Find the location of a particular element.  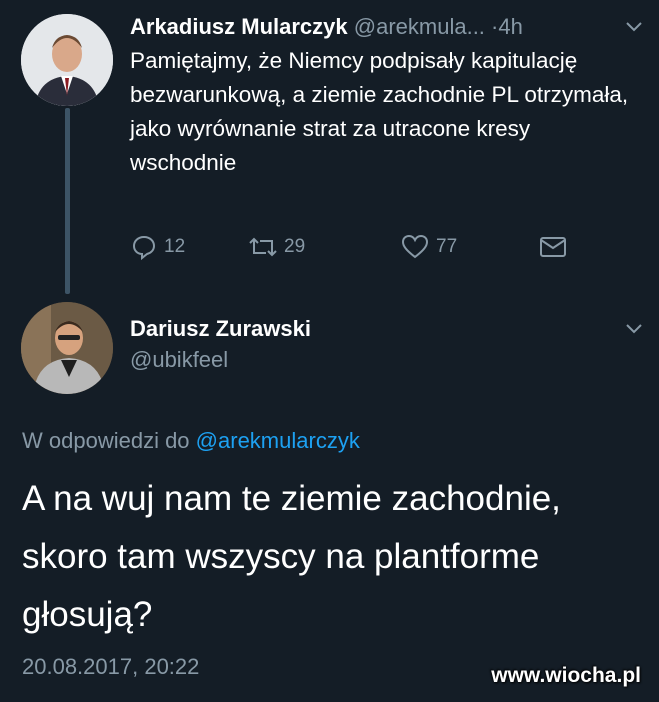

like-icon is located at coordinates (415, 246).